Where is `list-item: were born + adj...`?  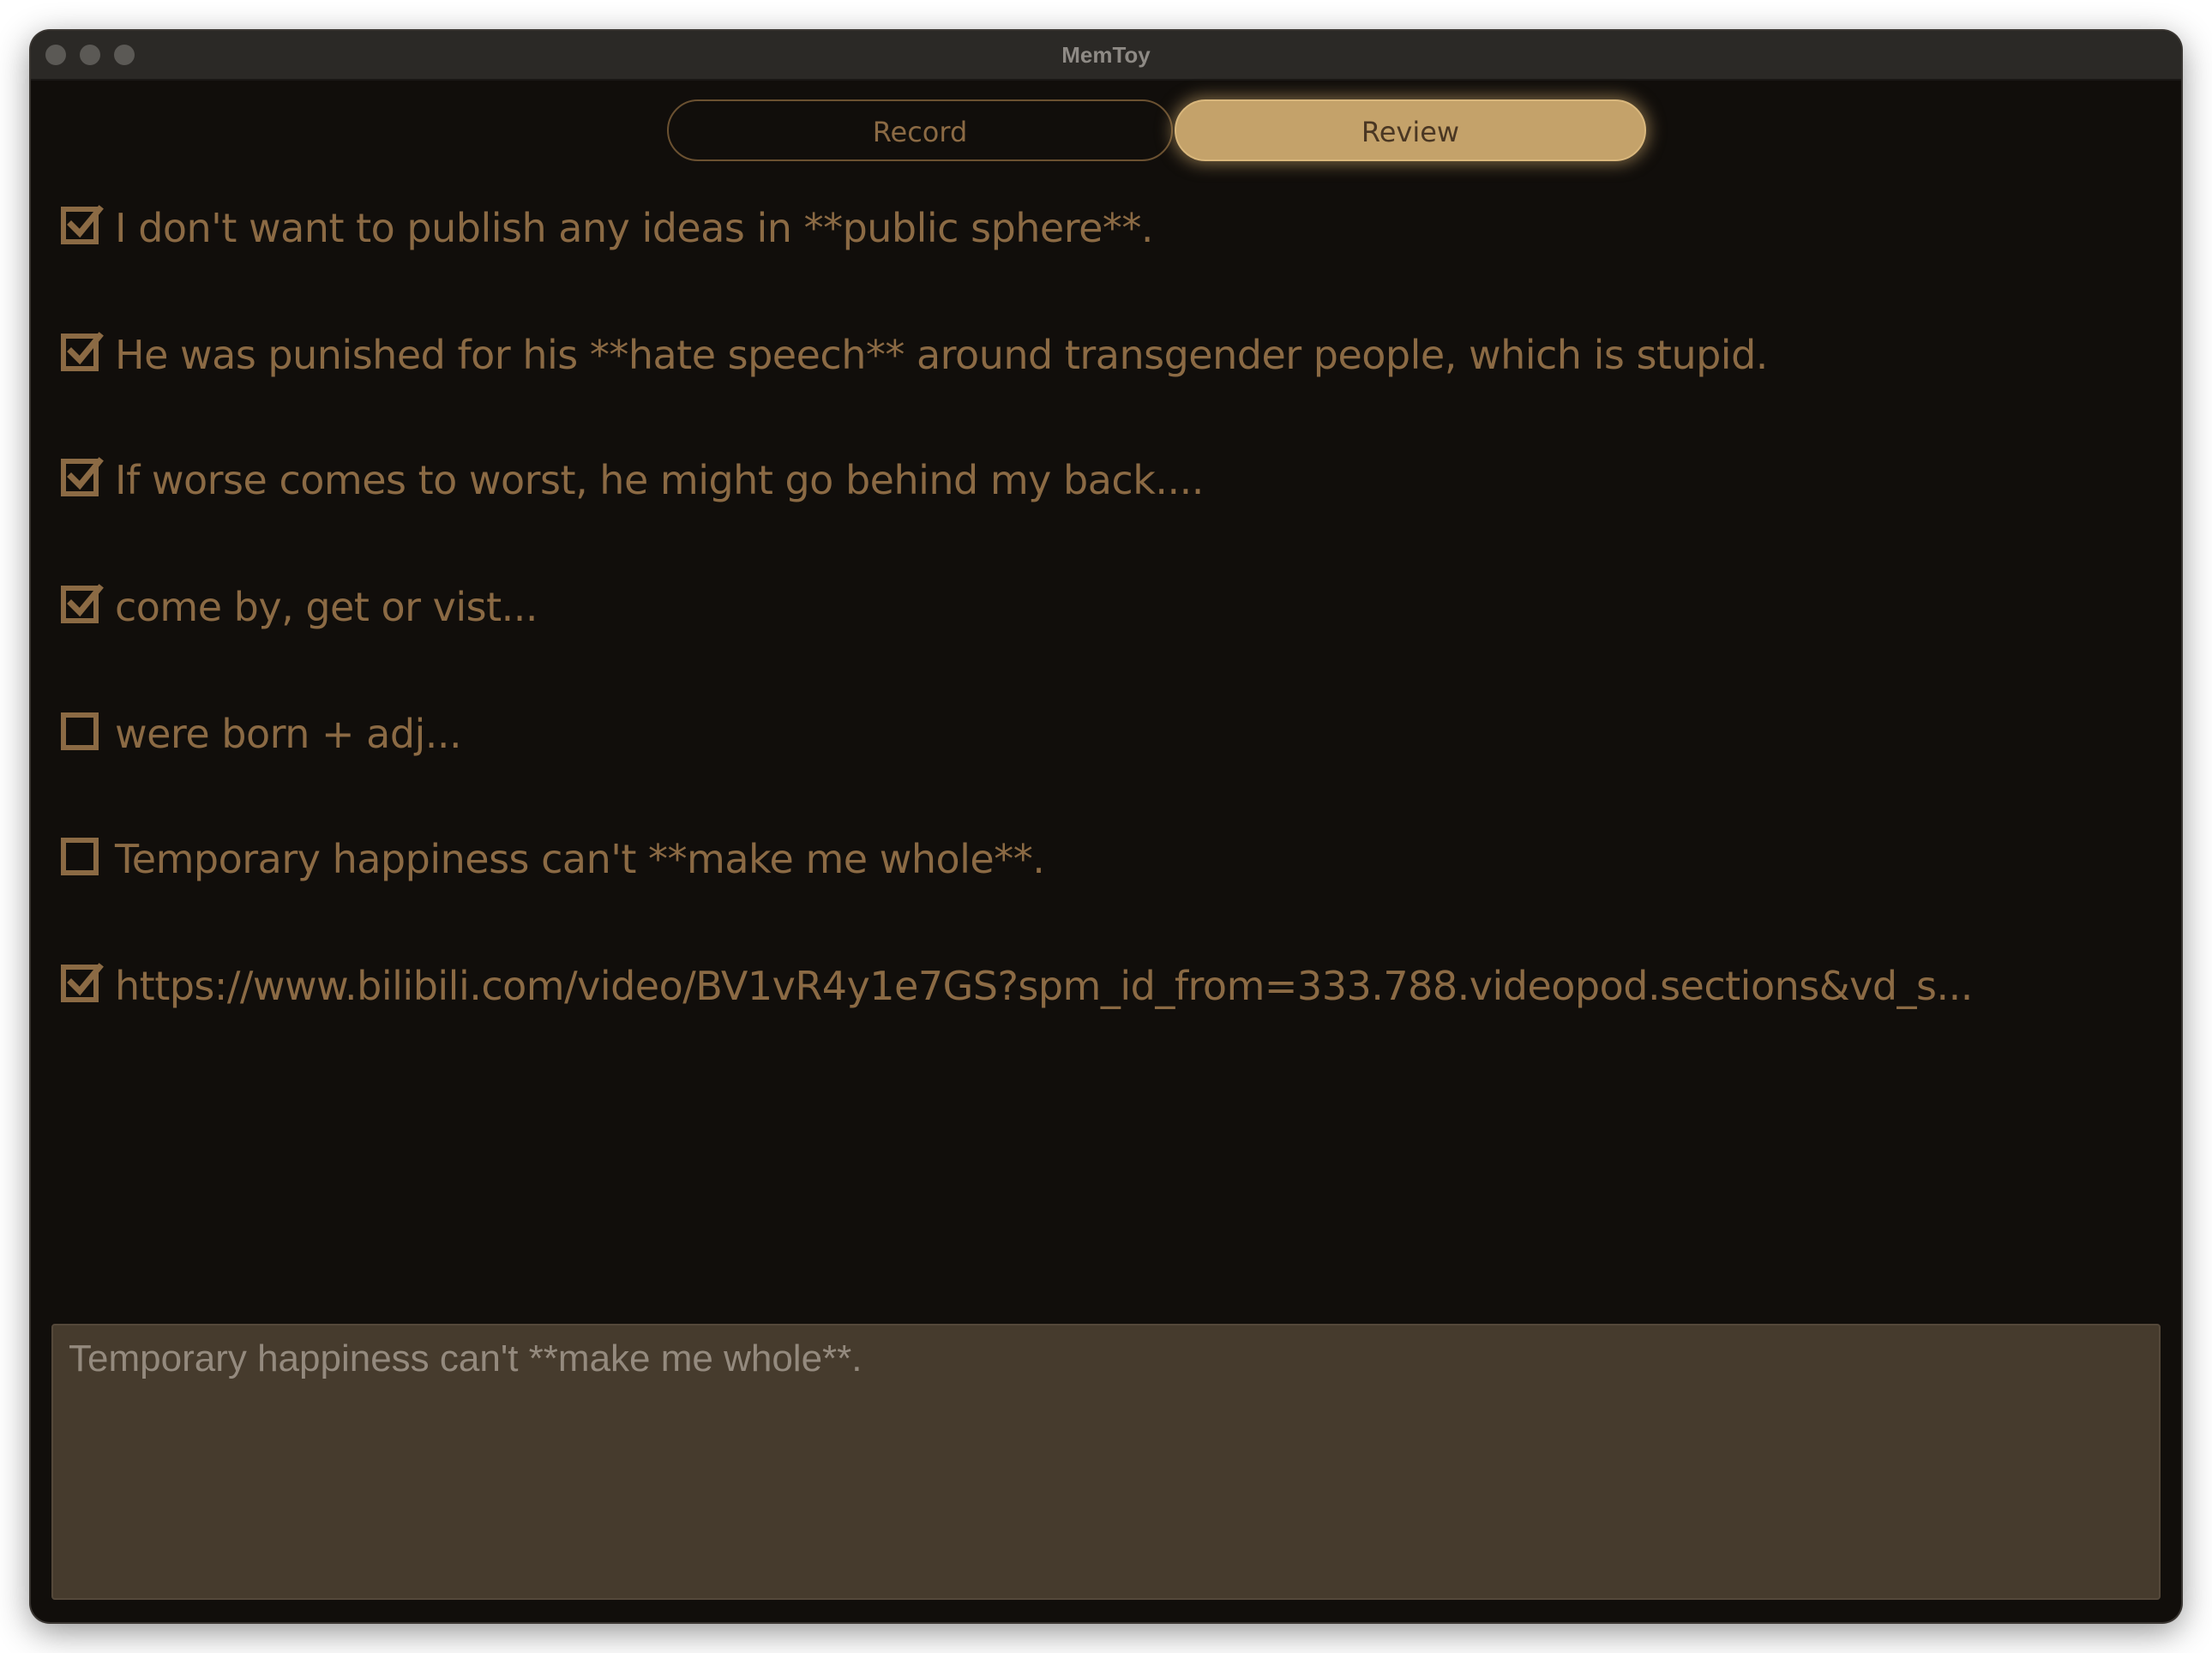 list-item: were born + adj... is located at coordinates (1106, 734).